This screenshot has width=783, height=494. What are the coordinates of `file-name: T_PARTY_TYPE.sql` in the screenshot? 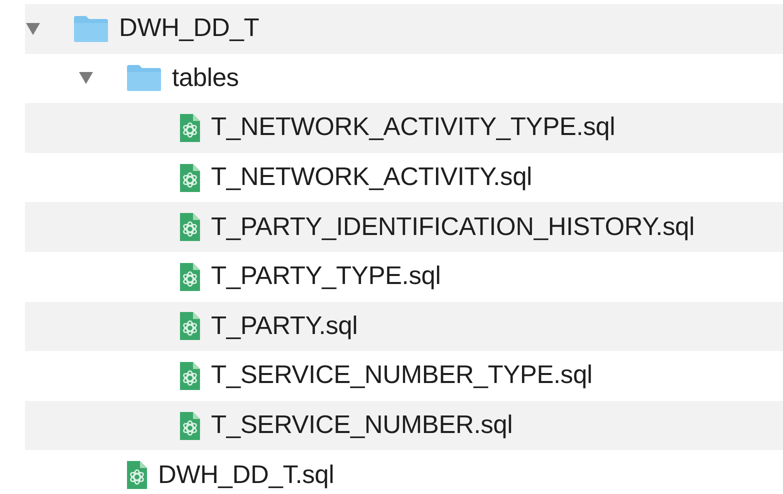 It's located at (326, 277).